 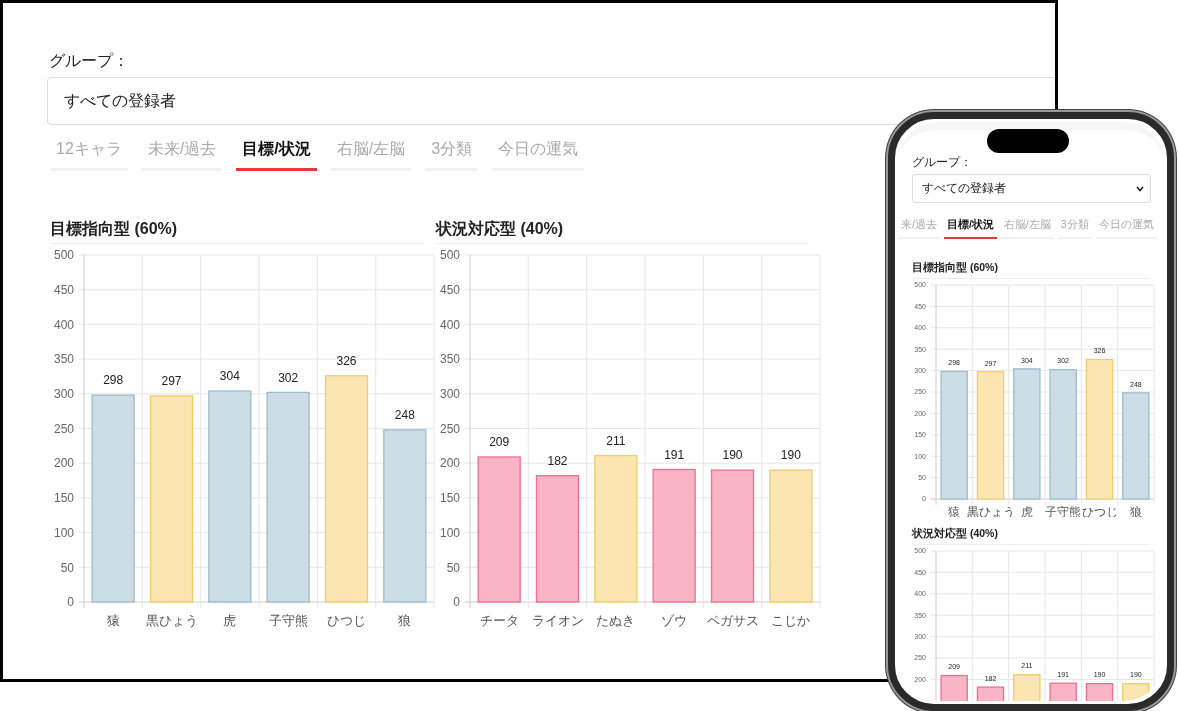 I want to click on axis-category-label: たぬき, so click(x=616, y=620).